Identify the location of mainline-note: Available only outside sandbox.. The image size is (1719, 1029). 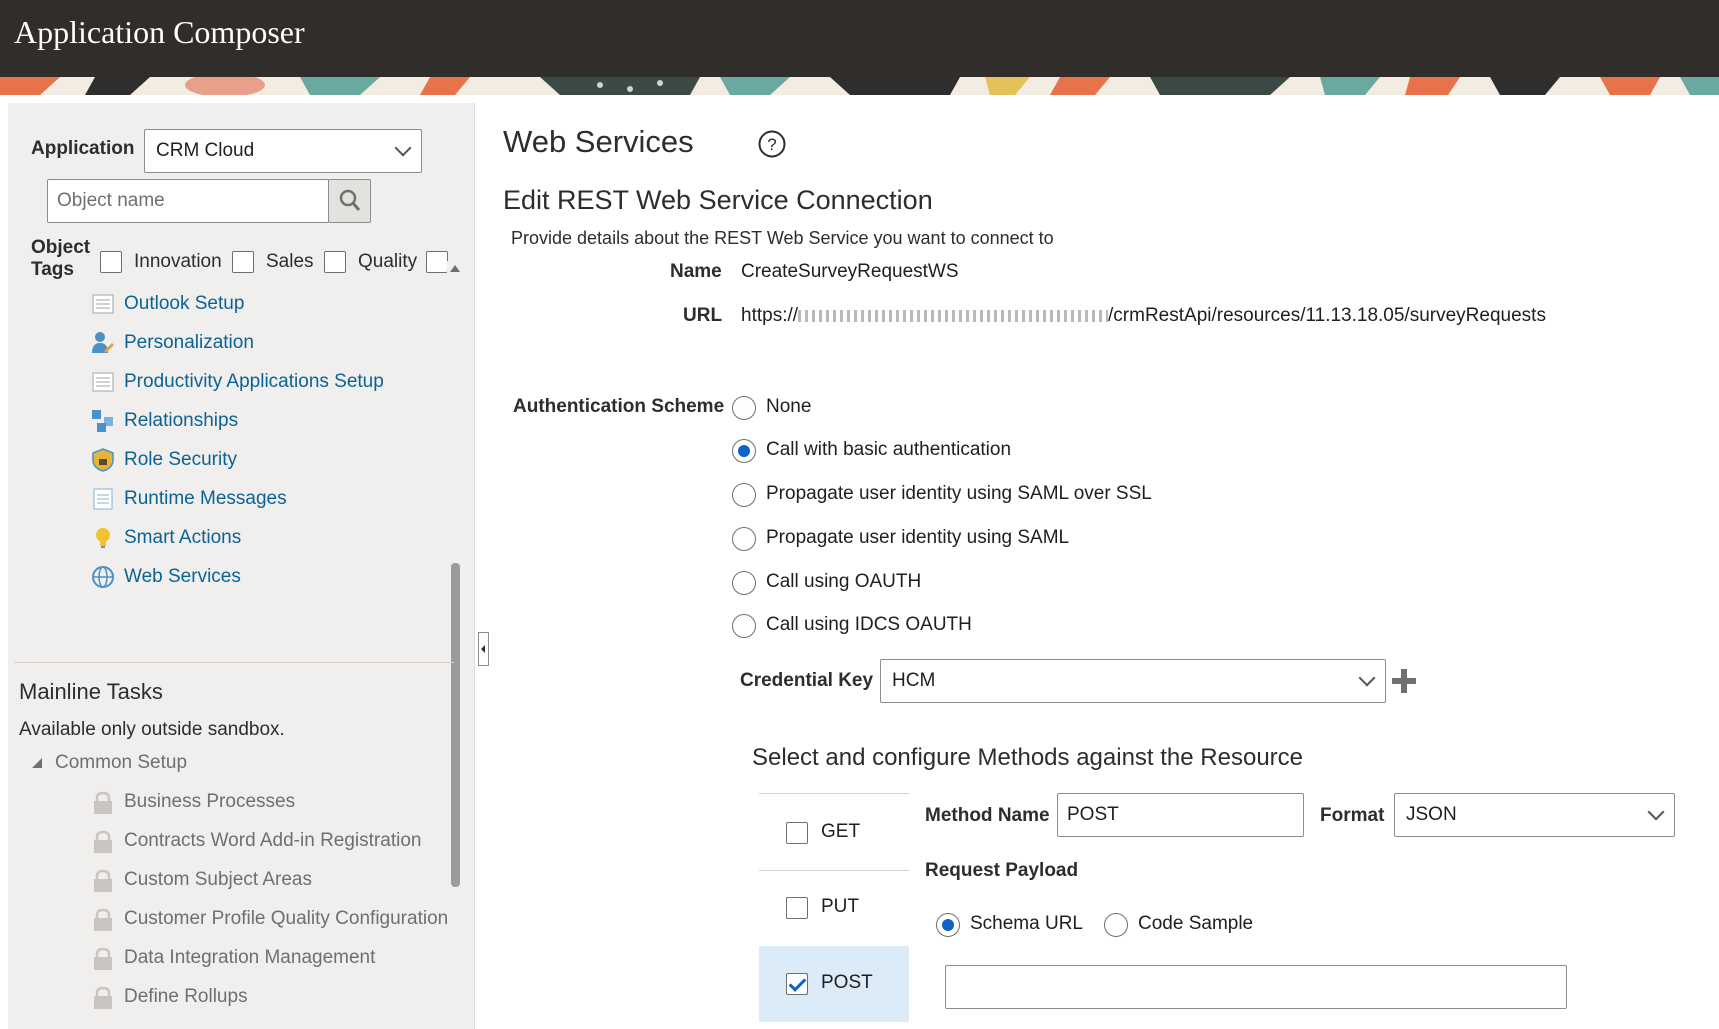
(152, 729).